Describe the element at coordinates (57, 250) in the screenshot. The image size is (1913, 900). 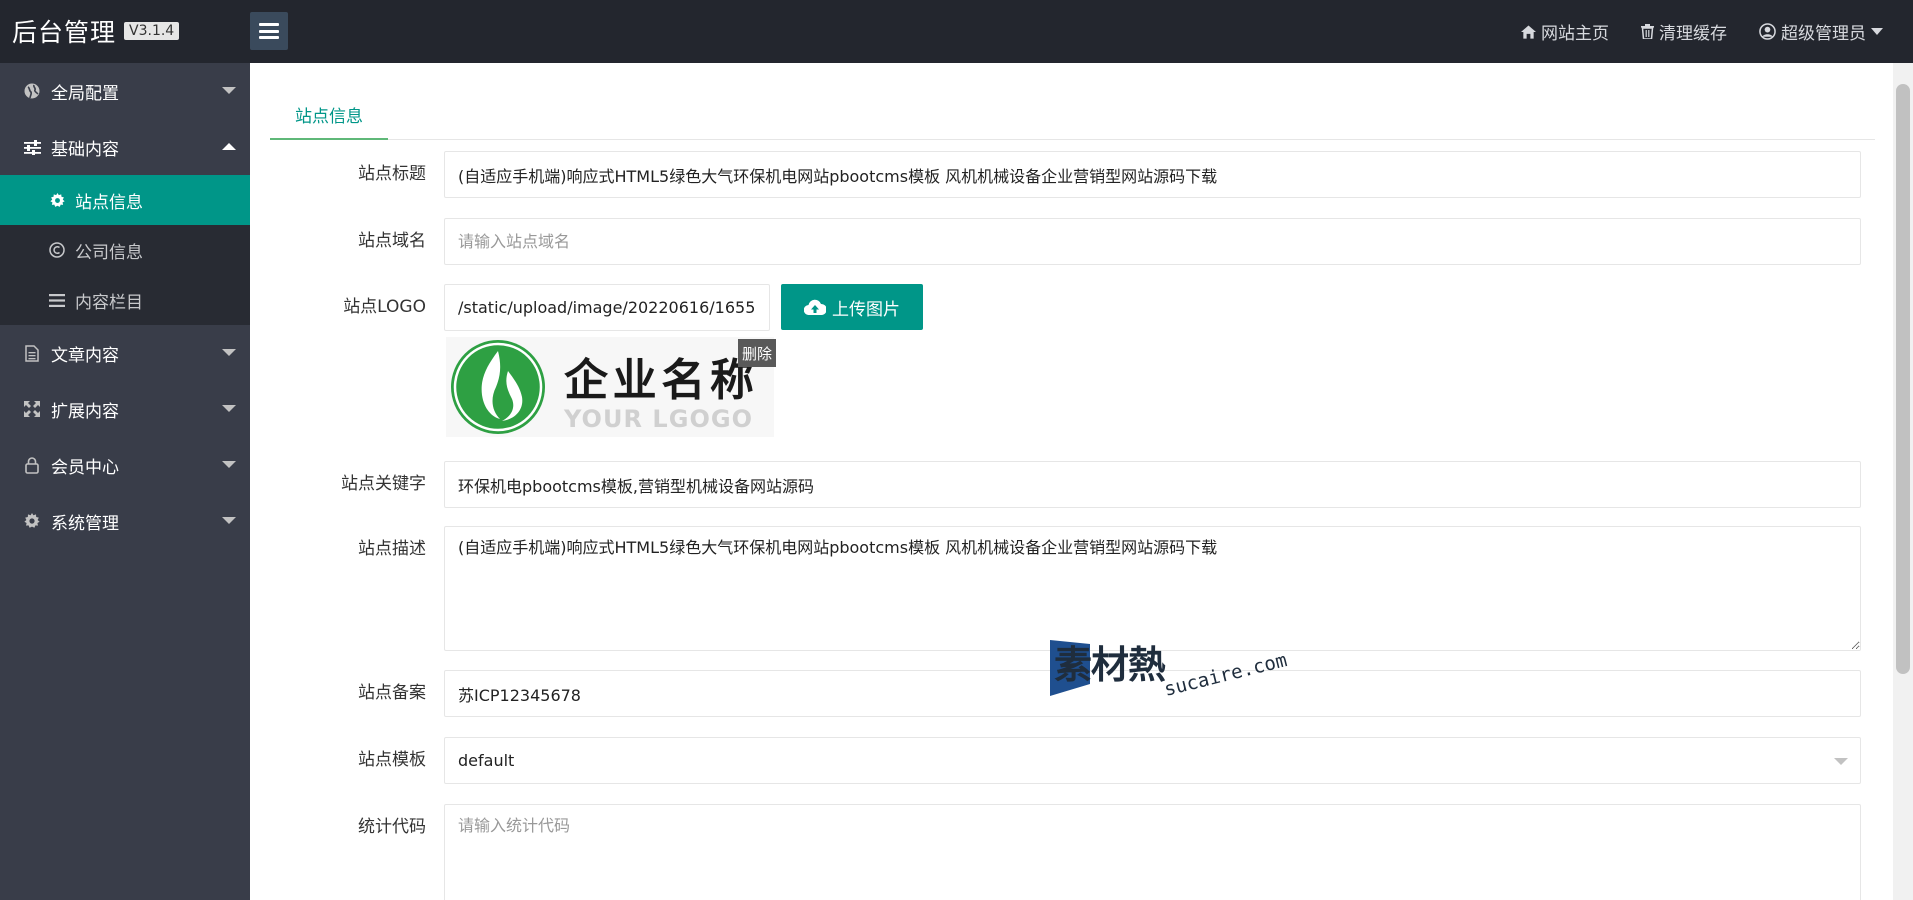
I see `copyright-icon` at that location.